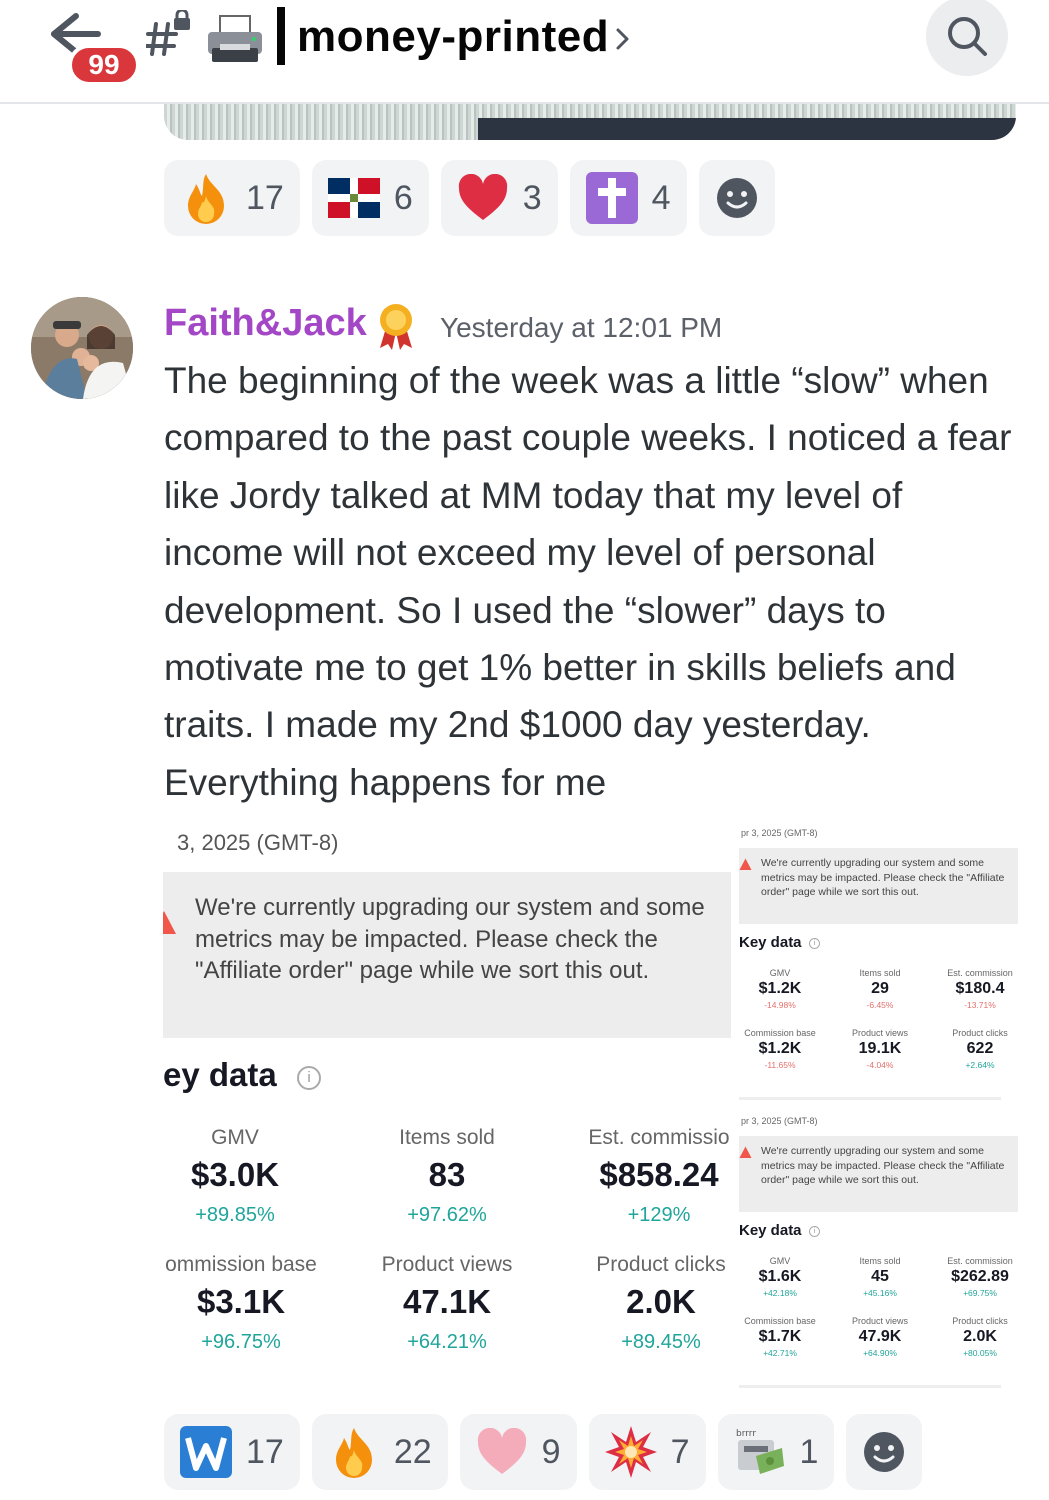  I want to click on metric-value: $1.6K, so click(780, 1276).